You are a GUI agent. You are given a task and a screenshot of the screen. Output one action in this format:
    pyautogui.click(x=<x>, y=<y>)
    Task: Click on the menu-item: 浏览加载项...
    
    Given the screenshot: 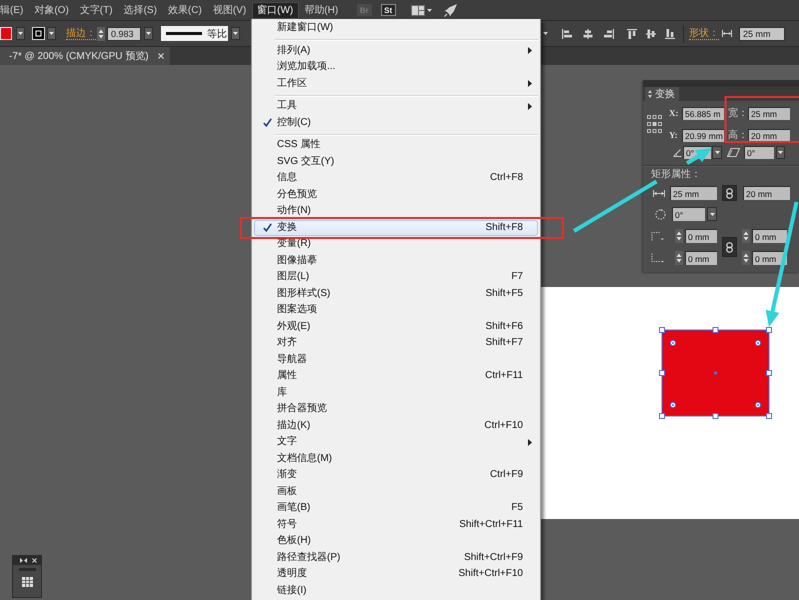 What is the action you would take?
    pyautogui.click(x=396, y=67)
    